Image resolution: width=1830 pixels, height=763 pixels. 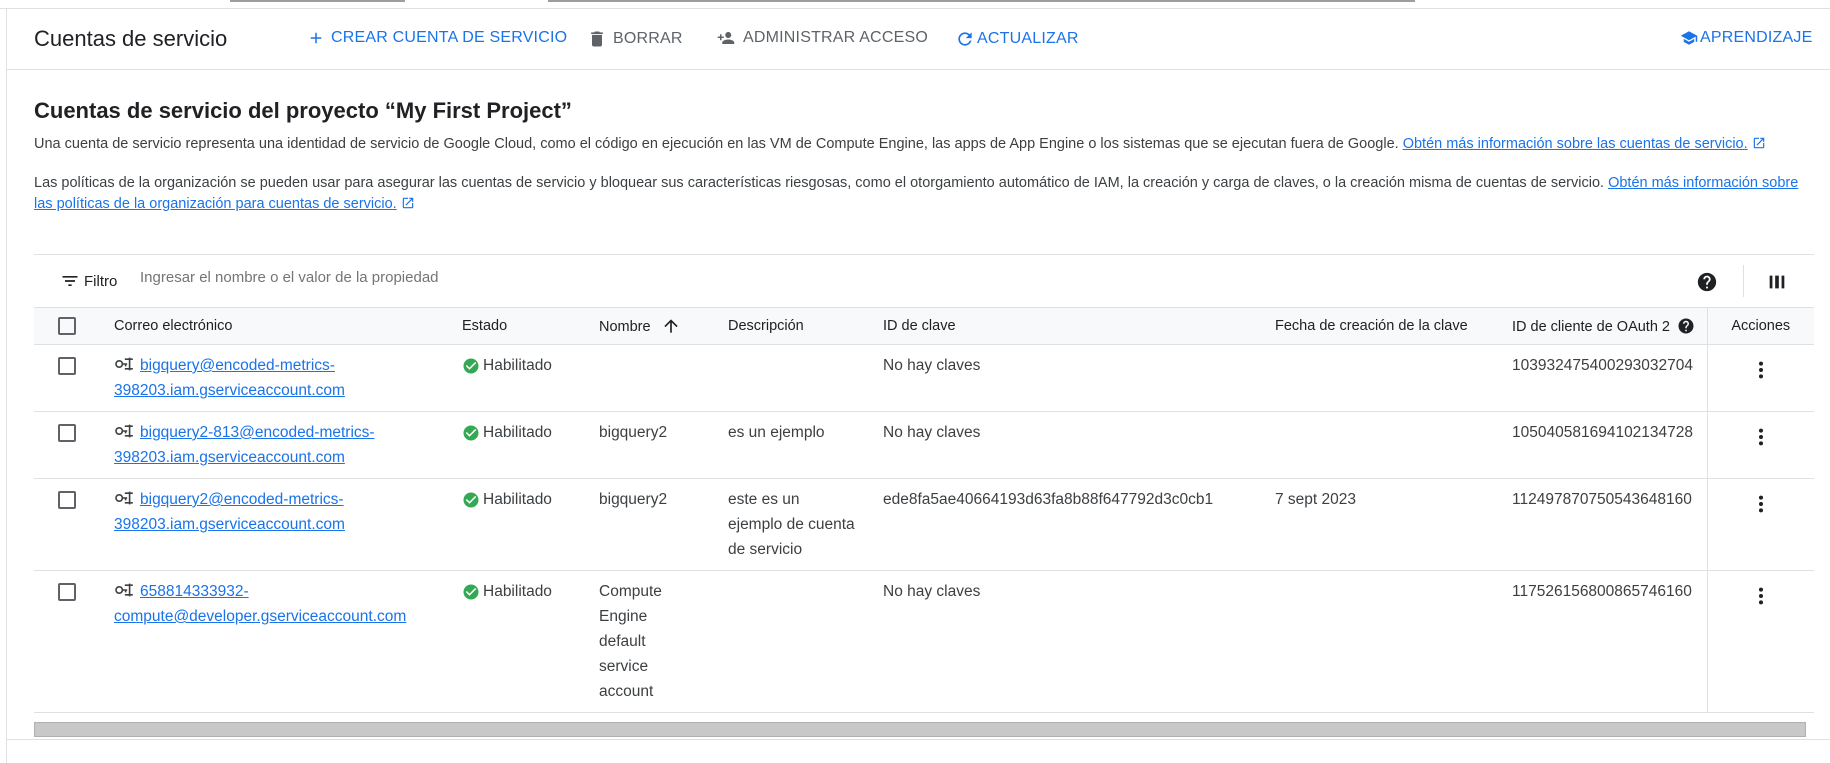 I want to click on filter-icon, so click(x=70, y=281).